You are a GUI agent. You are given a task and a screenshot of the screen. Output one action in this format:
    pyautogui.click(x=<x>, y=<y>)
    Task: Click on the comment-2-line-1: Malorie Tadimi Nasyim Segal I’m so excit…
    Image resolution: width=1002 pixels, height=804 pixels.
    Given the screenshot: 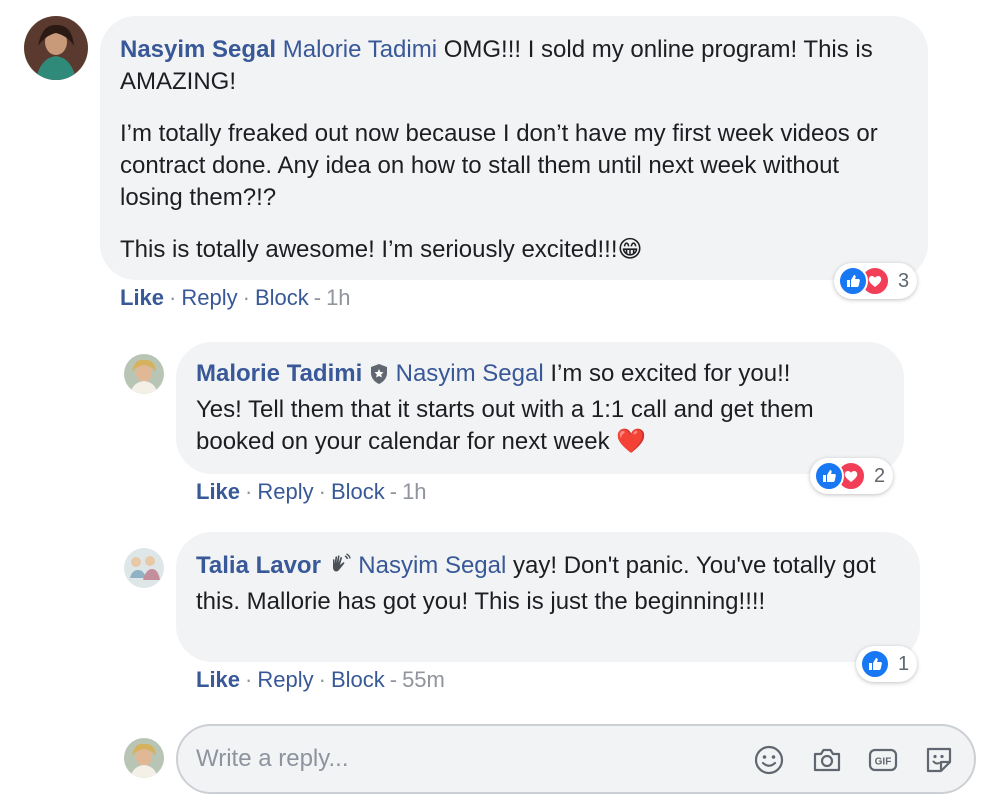 What is the action you would take?
    pyautogui.click(x=540, y=376)
    